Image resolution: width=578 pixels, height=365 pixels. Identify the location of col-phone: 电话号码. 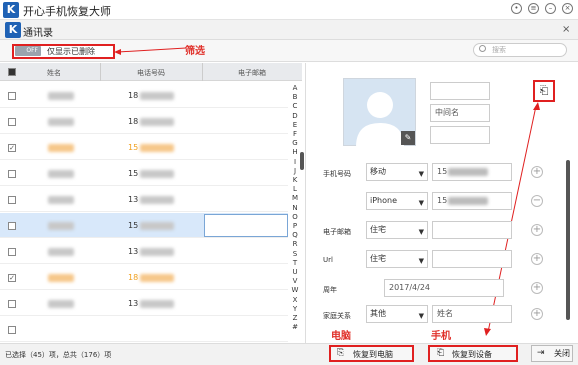
(151, 73).